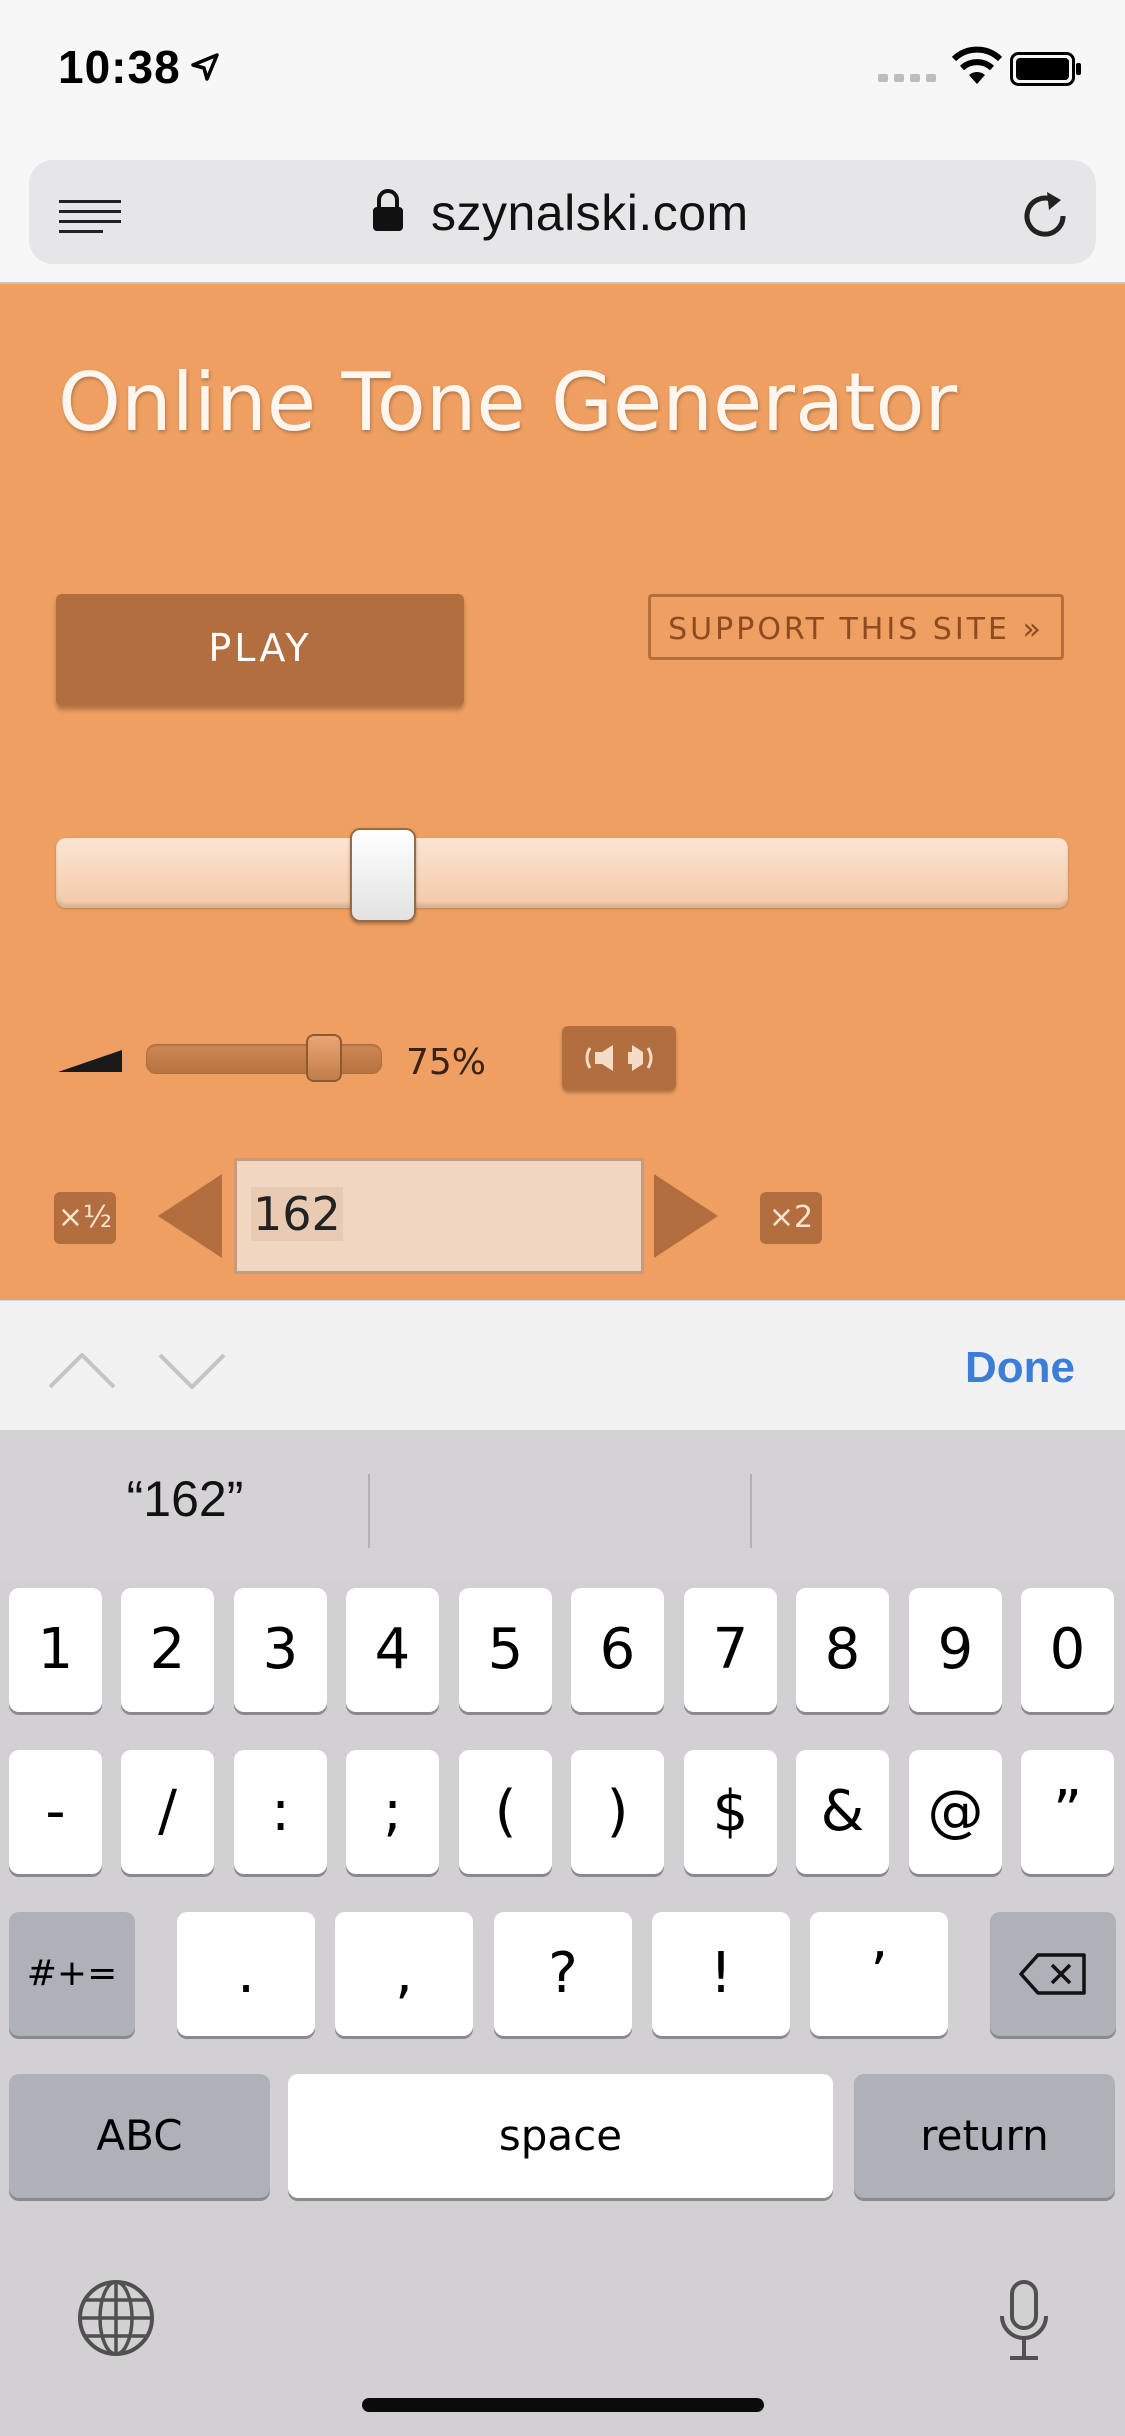  I want to click on delete-key, so click(1053, 1974).